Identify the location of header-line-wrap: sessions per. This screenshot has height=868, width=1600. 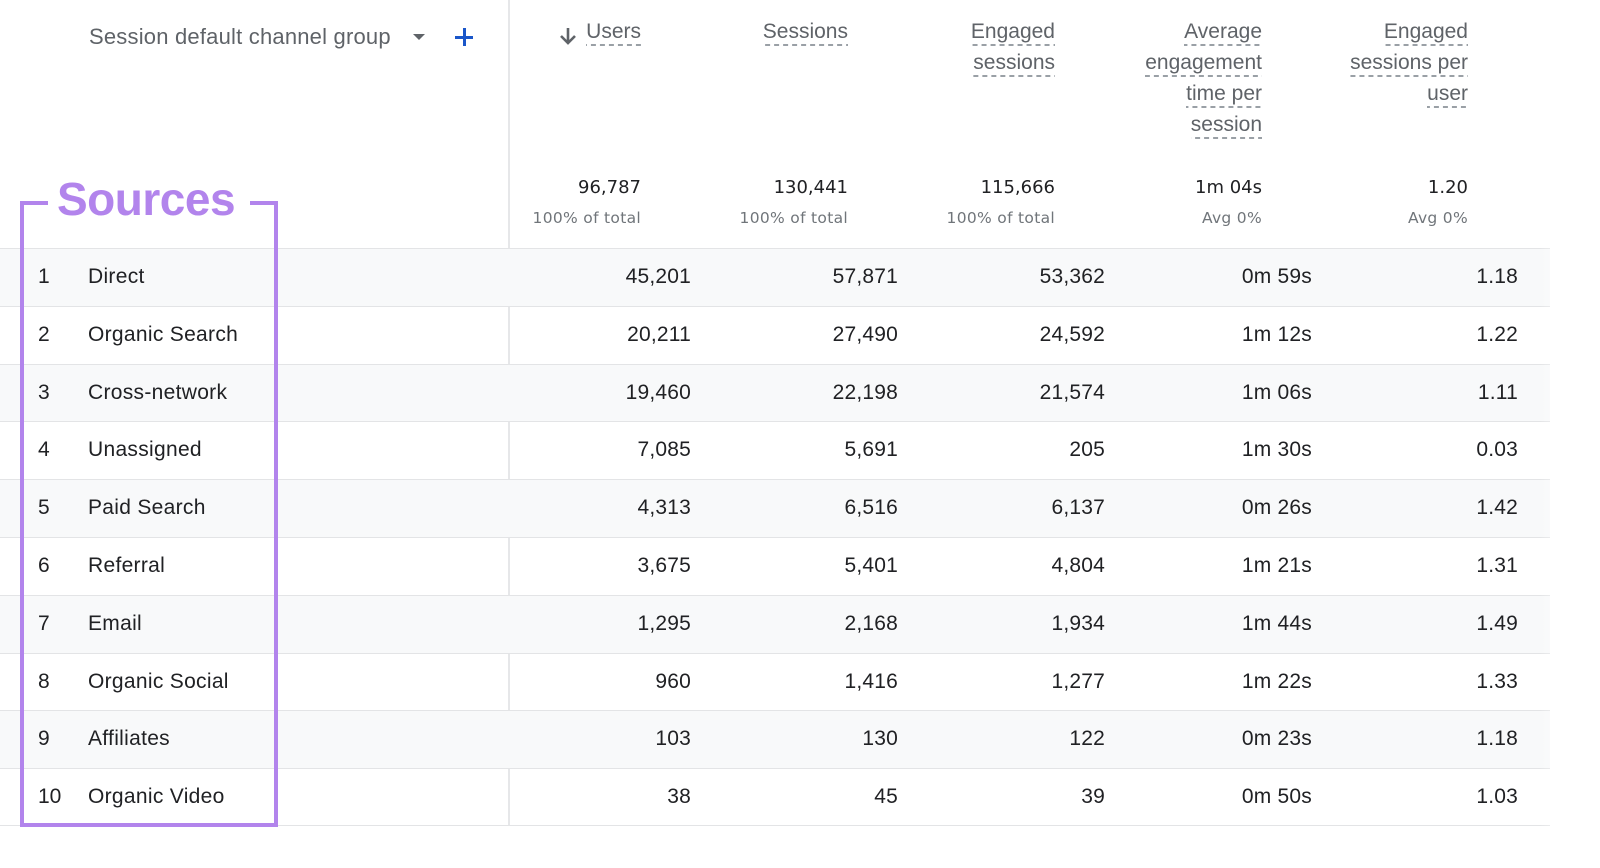
(1409, 66).